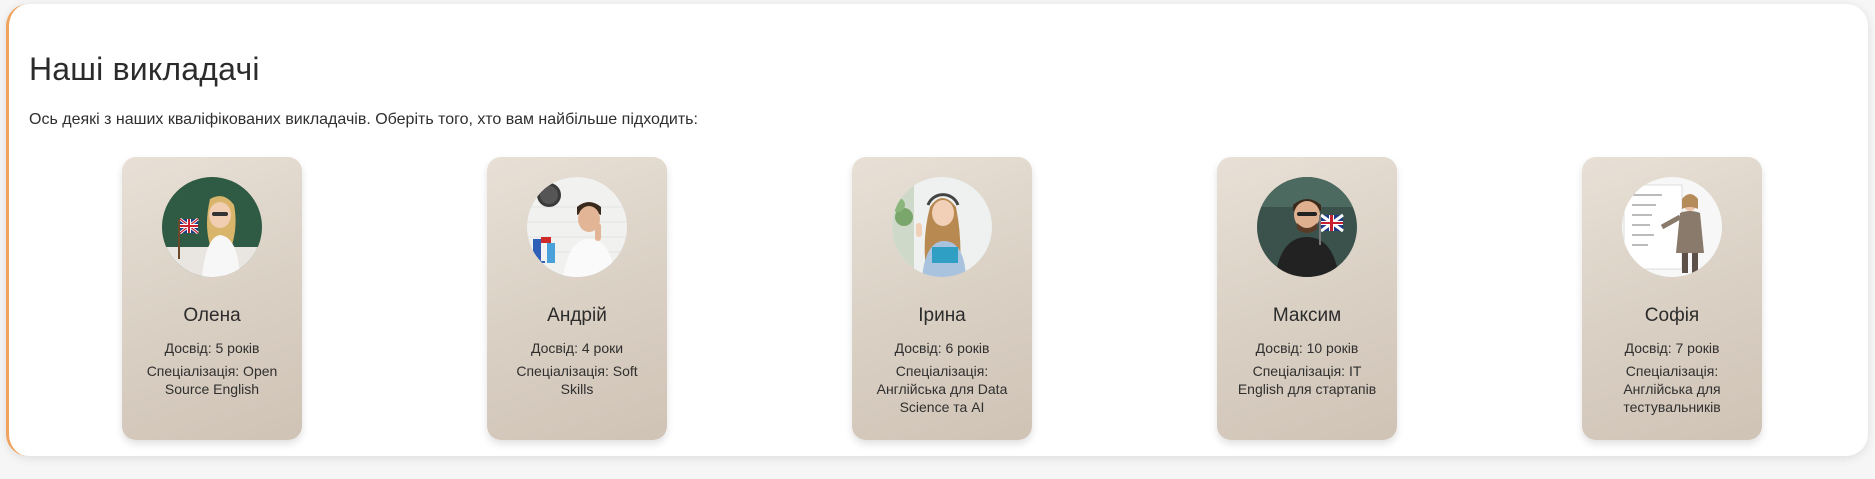 Image resolution: width=1875 pixels, height=479 pixels. What do you see at coordinates (1307, 348) in the screenshot?
I see `teacher-experience: Досвід: 10 років` at bounding box center [1307, 348].